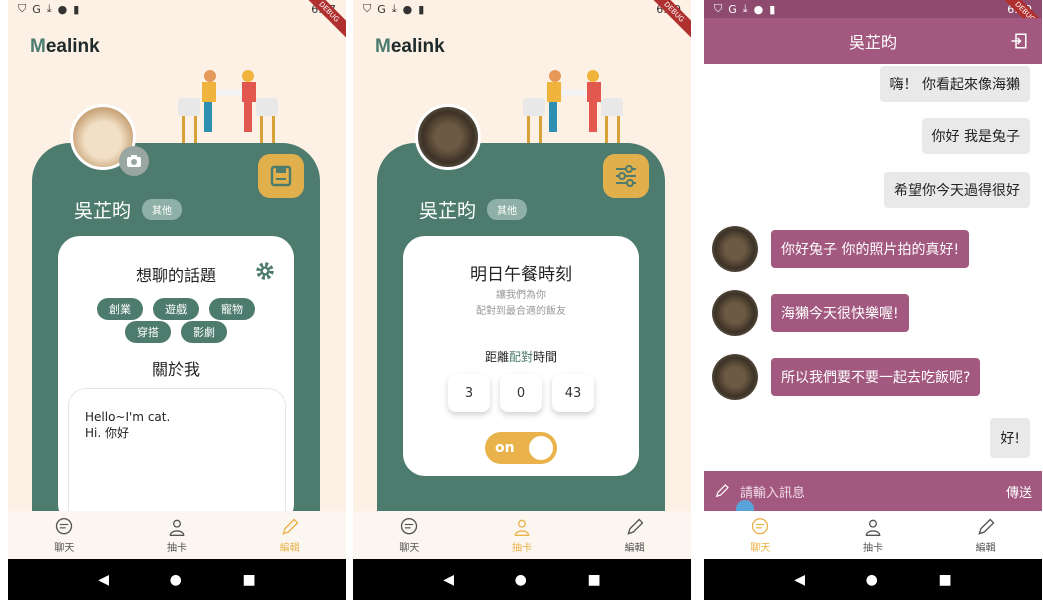 This screenshot has width=1043, height=600. What do you see at coordinates (281, 176) in the screenshot?
I see `save-icon` at bounding box center [281, 176].